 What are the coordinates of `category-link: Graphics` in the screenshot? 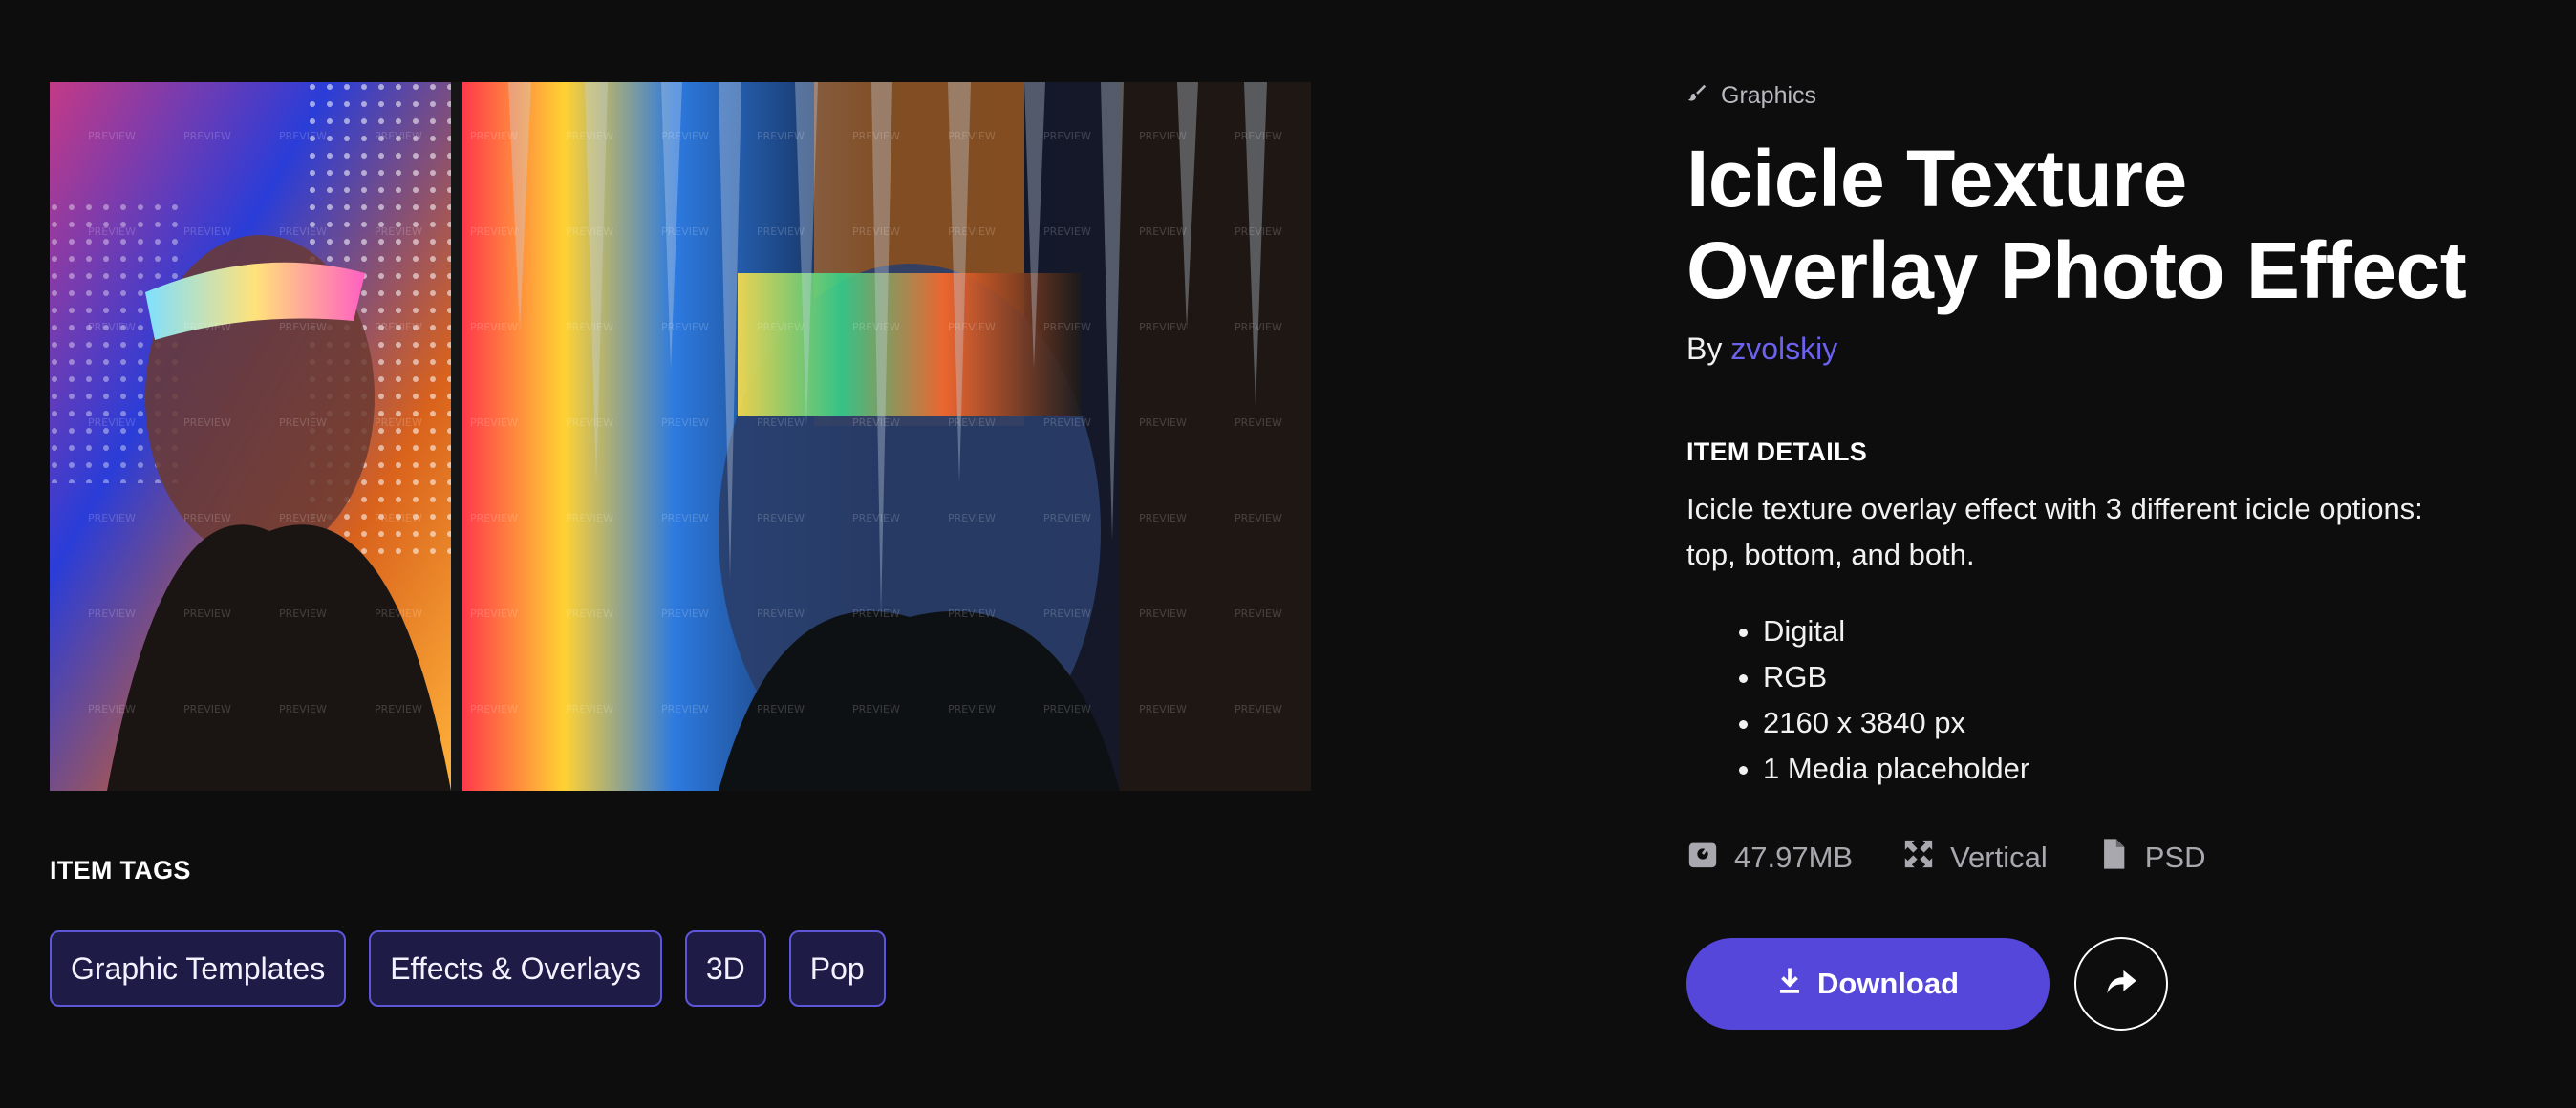 It's located at (2106, 96).